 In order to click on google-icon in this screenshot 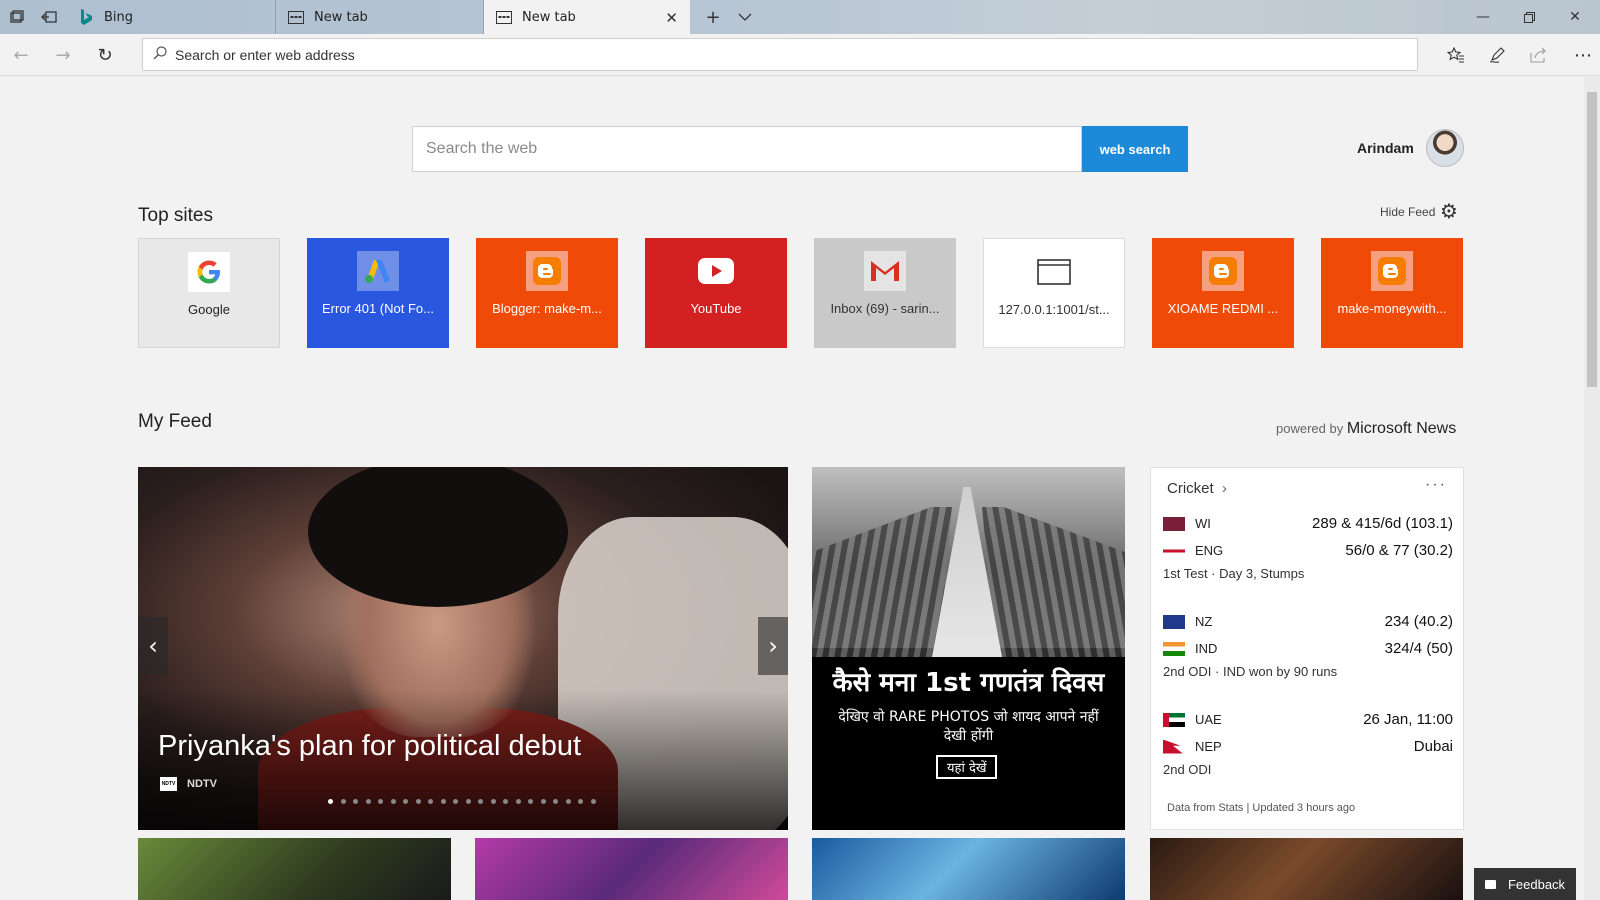, I will do `click(209, 272)`.